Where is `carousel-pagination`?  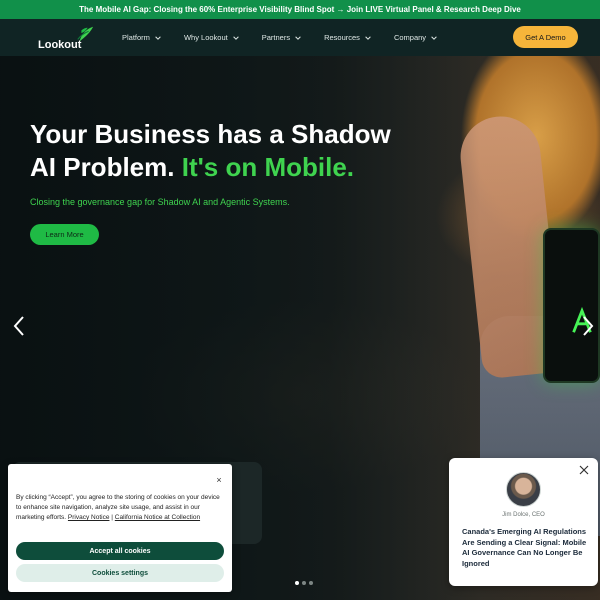 carousel-pagination is located at coordinates (305, 583).